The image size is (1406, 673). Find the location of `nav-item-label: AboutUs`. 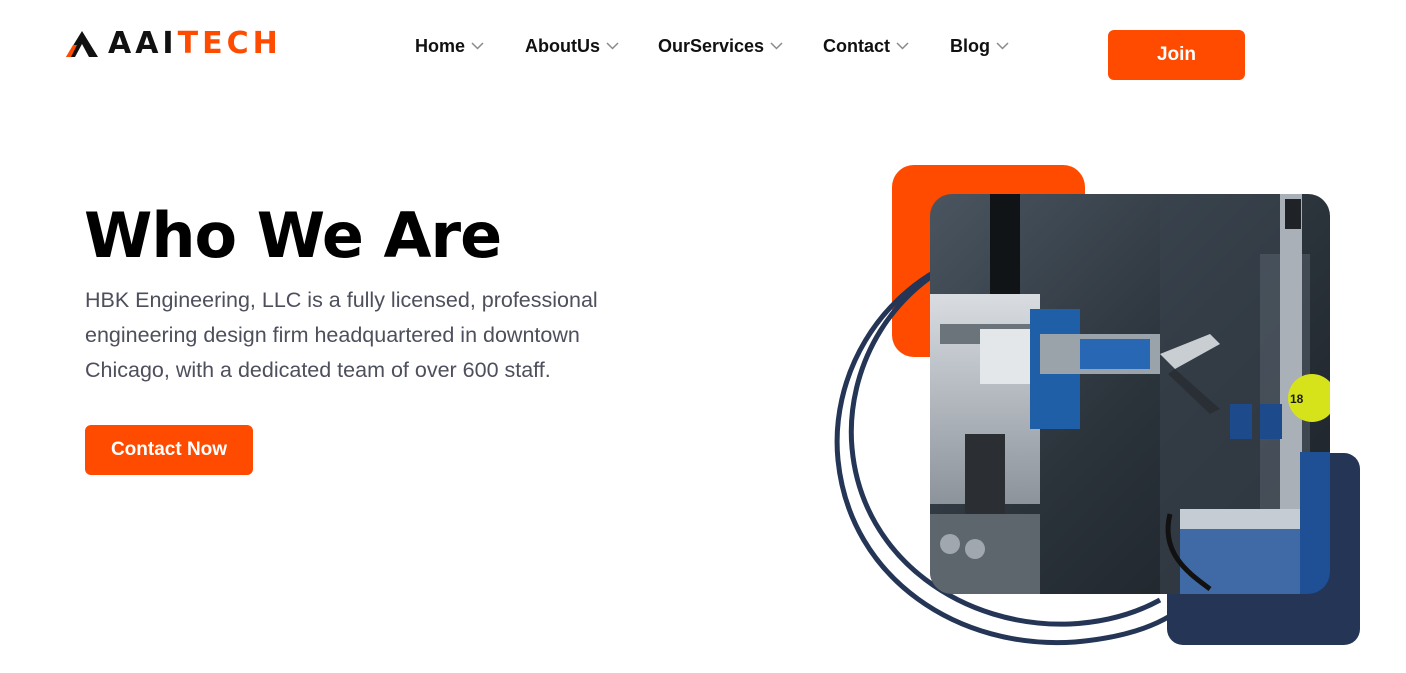

nav-item-label: AboutUs is located at coordinates (562, 45).